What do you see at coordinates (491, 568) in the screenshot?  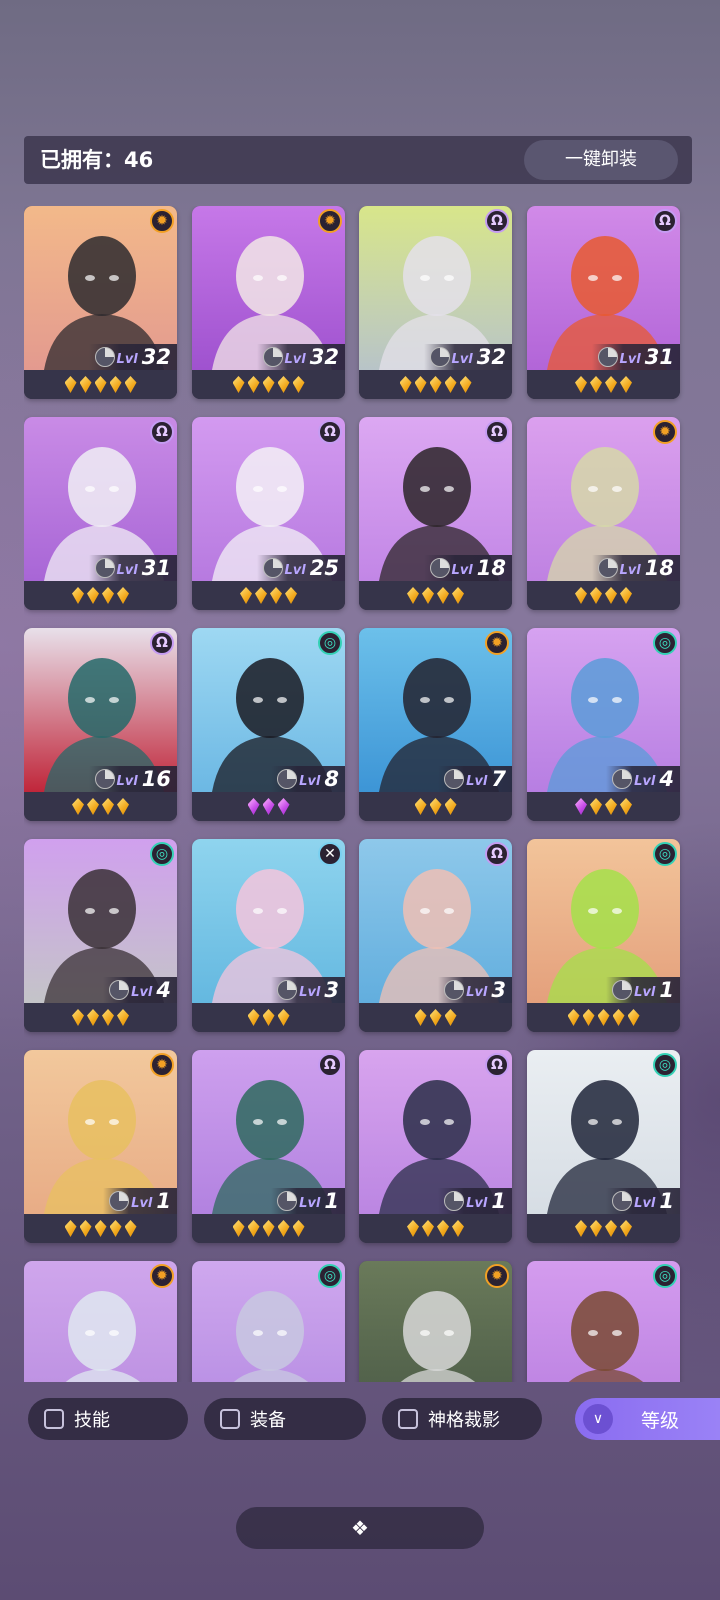 I see `level-value: 18` at bounding box center [491, 568].